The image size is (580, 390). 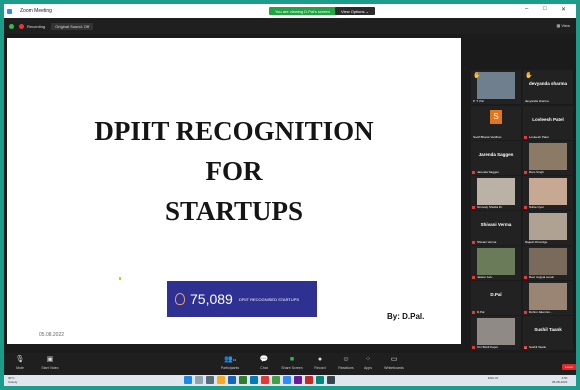 I want to click on participant-tile: Sushil Taank Sushil Taank, so click(x=548, y=333).